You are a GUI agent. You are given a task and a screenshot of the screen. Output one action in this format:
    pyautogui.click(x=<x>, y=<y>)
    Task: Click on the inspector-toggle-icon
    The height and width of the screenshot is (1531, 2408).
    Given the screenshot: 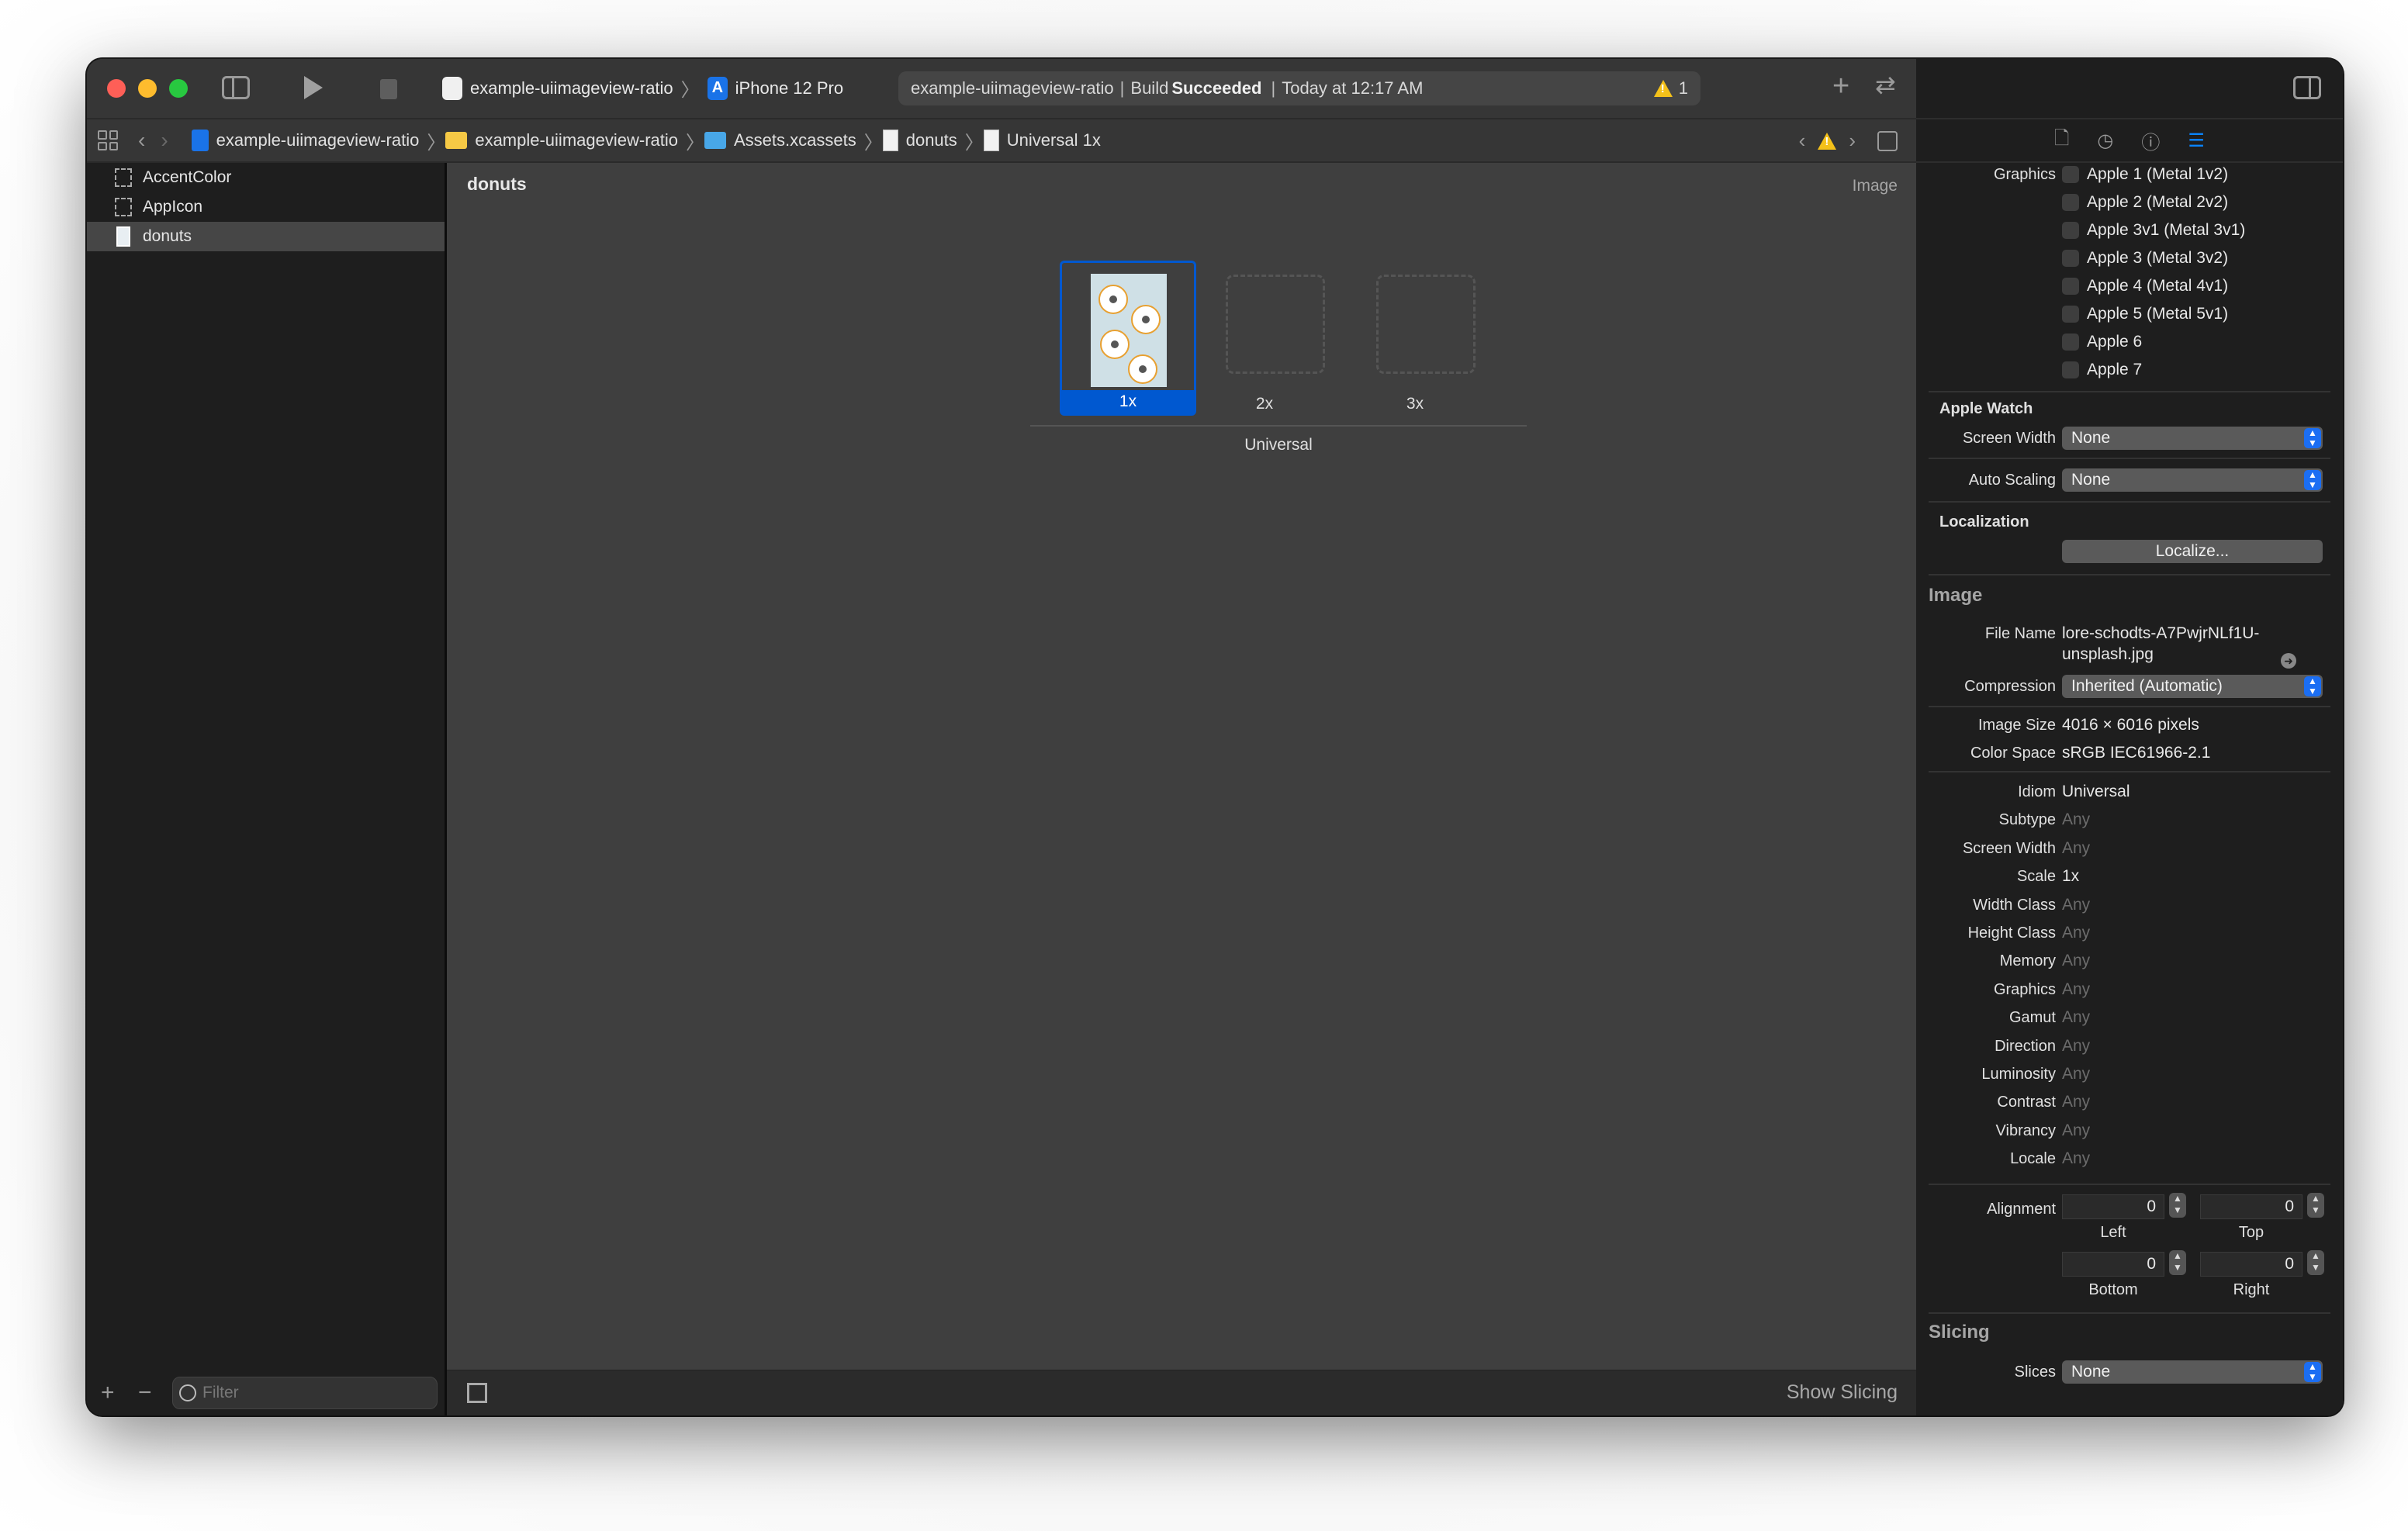 What is the action you would take?
    pyautogui.click(x=2307, y=87)
    